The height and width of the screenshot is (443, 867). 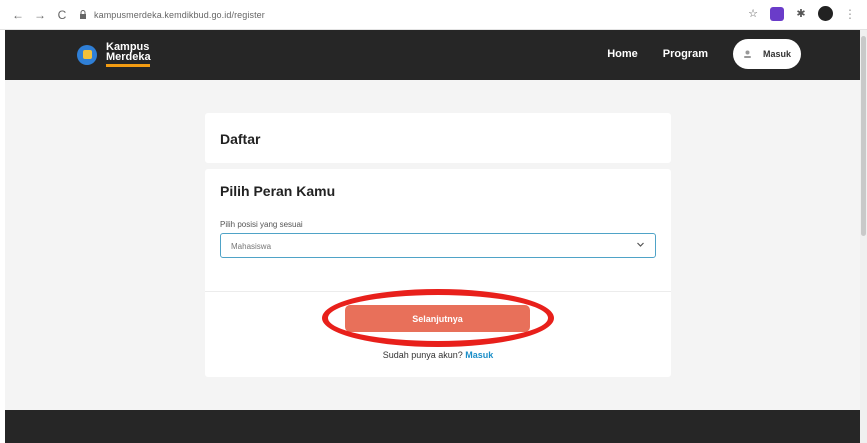 I want to click on user-icon, so click(x=748, y=54).